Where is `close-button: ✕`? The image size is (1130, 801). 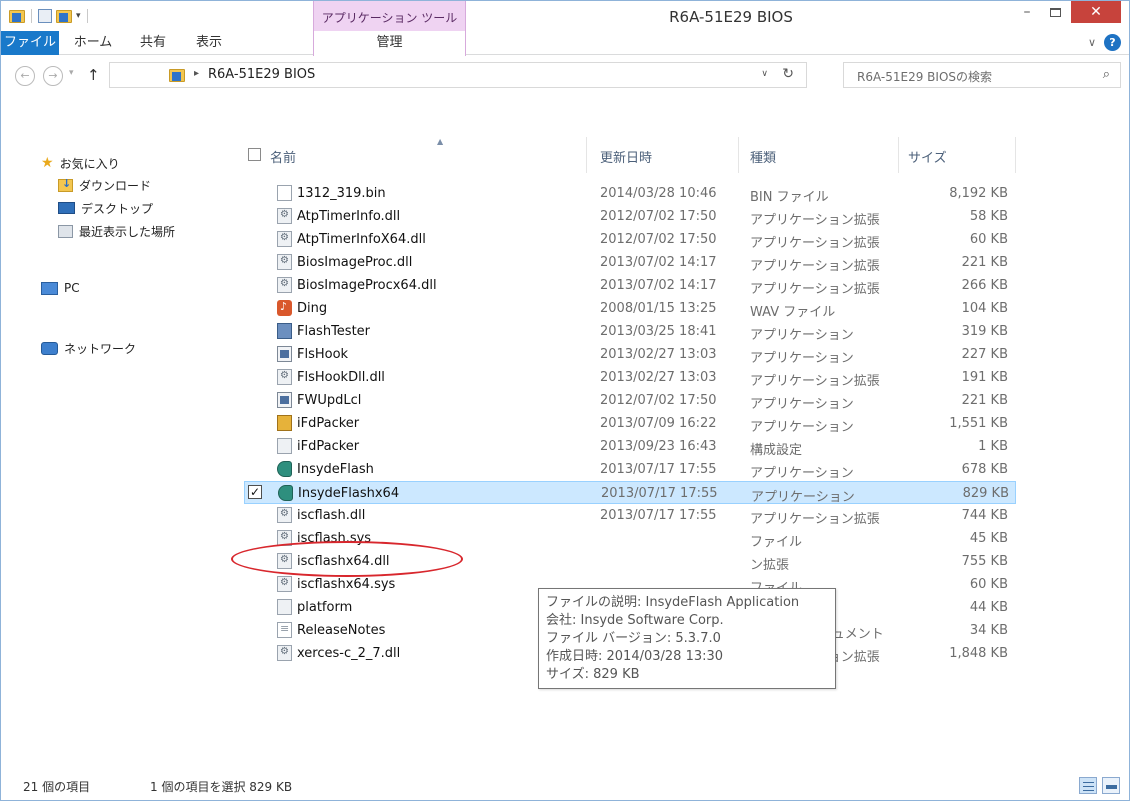 close-button: ✕ is located at coordinates (1096, 12).